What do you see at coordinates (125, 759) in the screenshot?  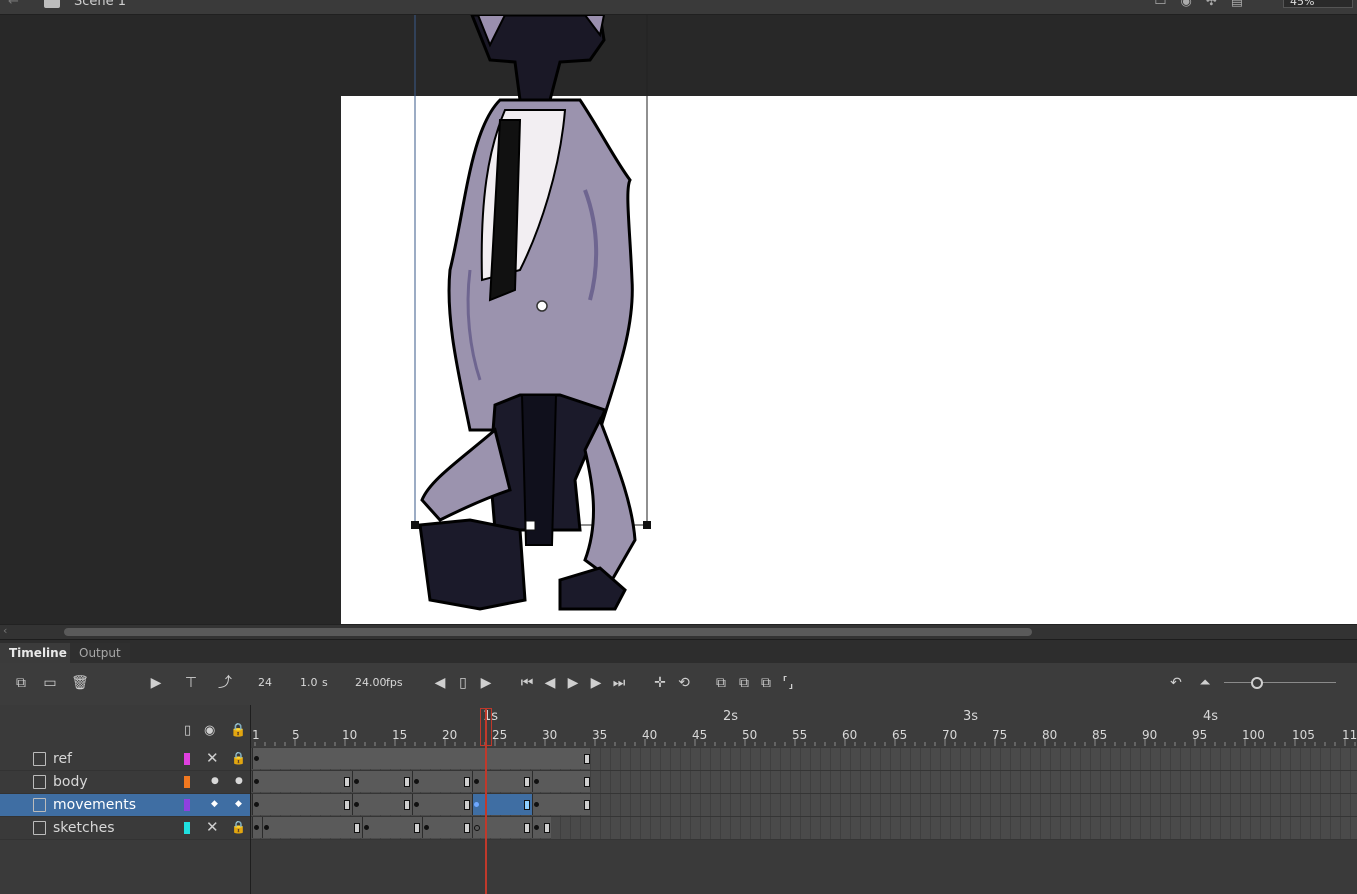 I see `layer-row-ref: ref ✕ 🔒` at bounding box center [125, 759].